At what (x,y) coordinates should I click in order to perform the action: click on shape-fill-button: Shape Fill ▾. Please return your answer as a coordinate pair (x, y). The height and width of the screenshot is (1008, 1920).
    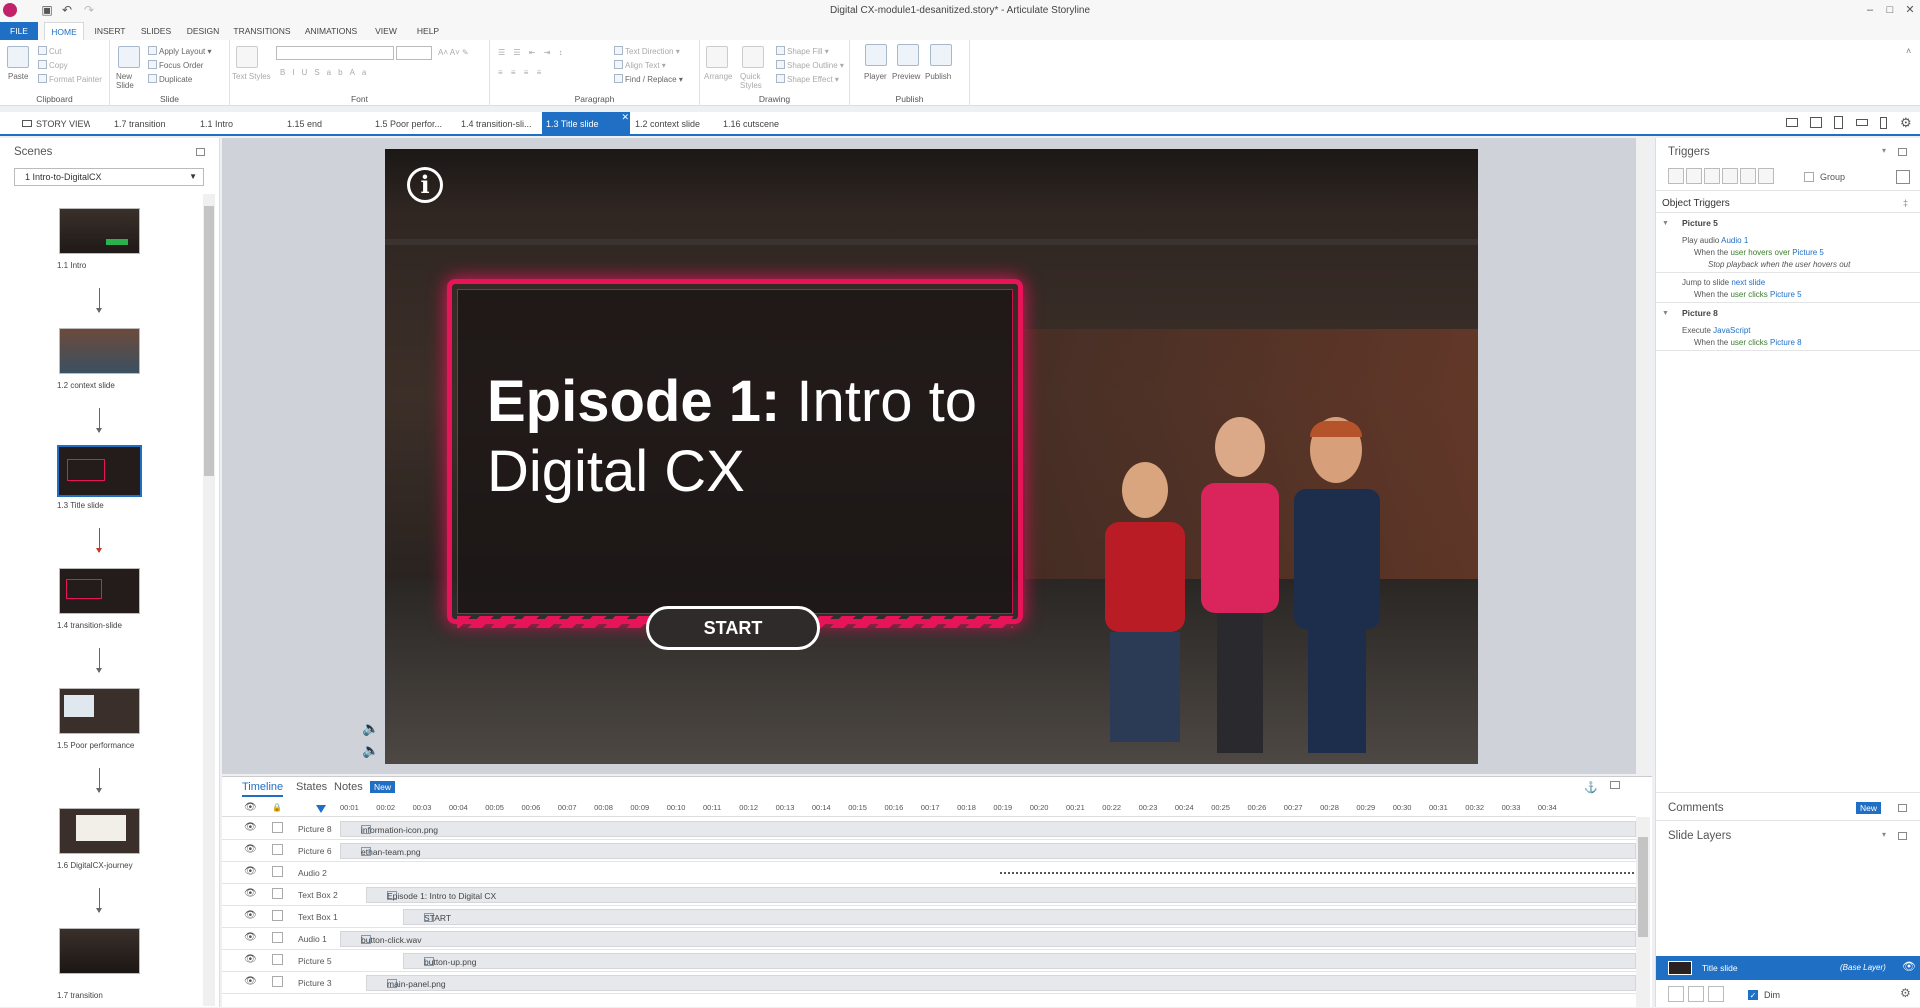
    Looking at the image, I should click on (802, 51).